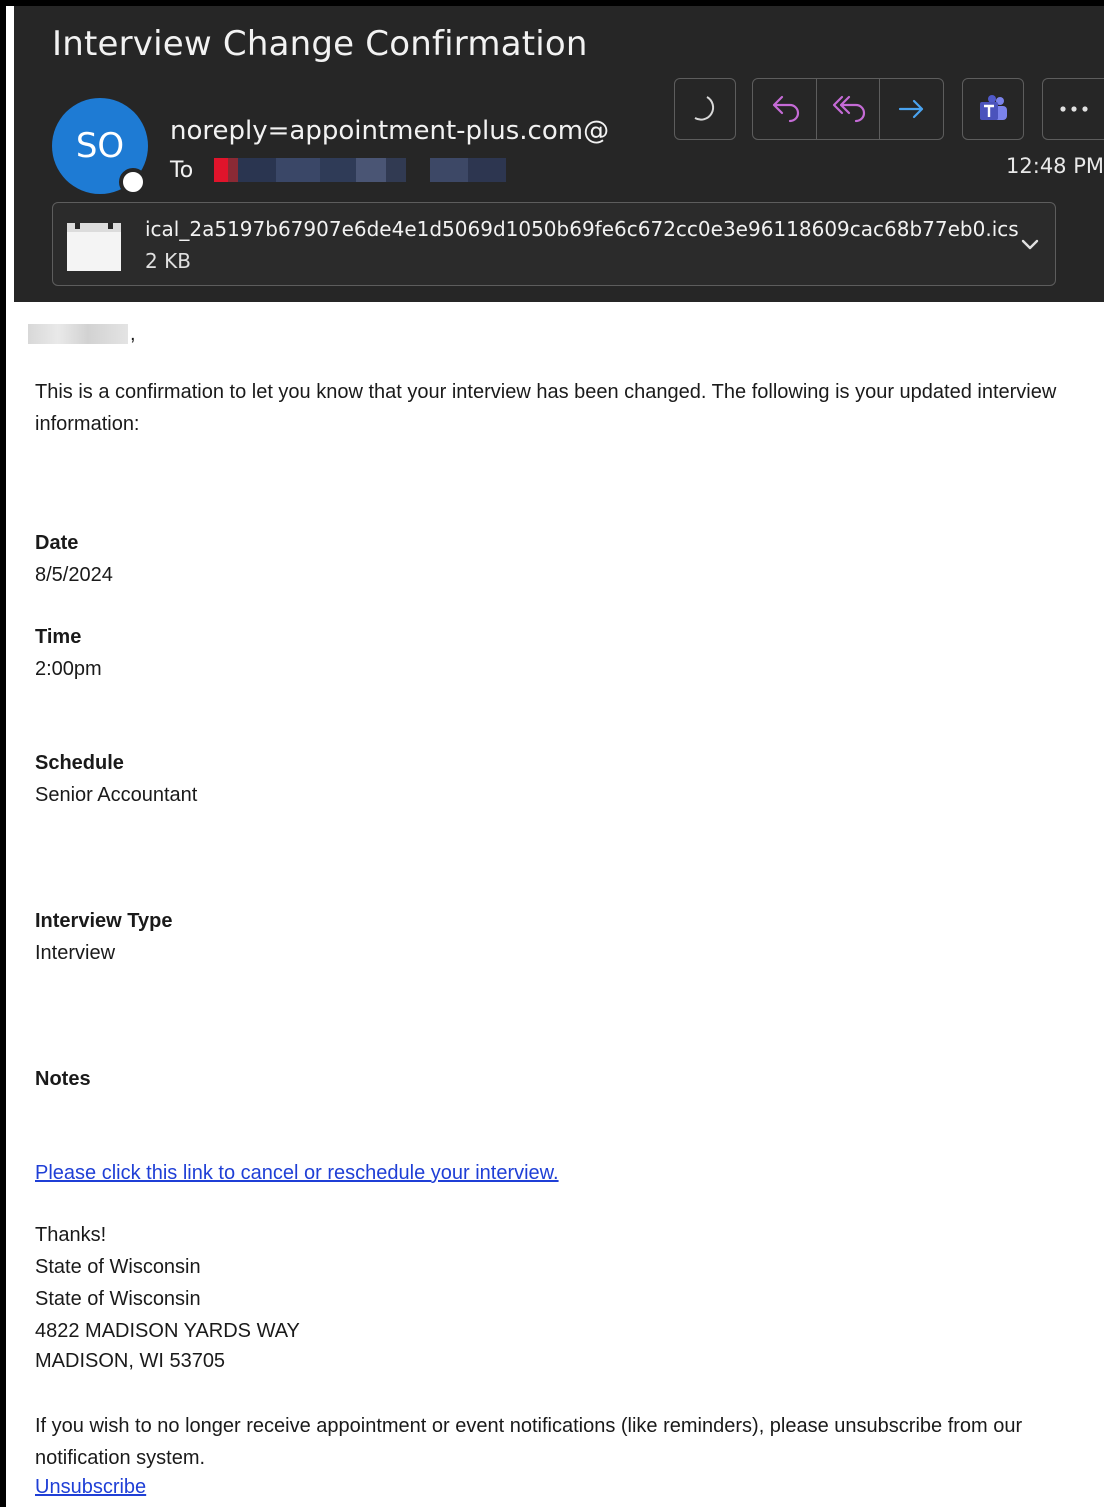  What do you see at coordinates (133, 182) in the screenshot?
I see `presence-indicator` at bounding box center [133, 182].